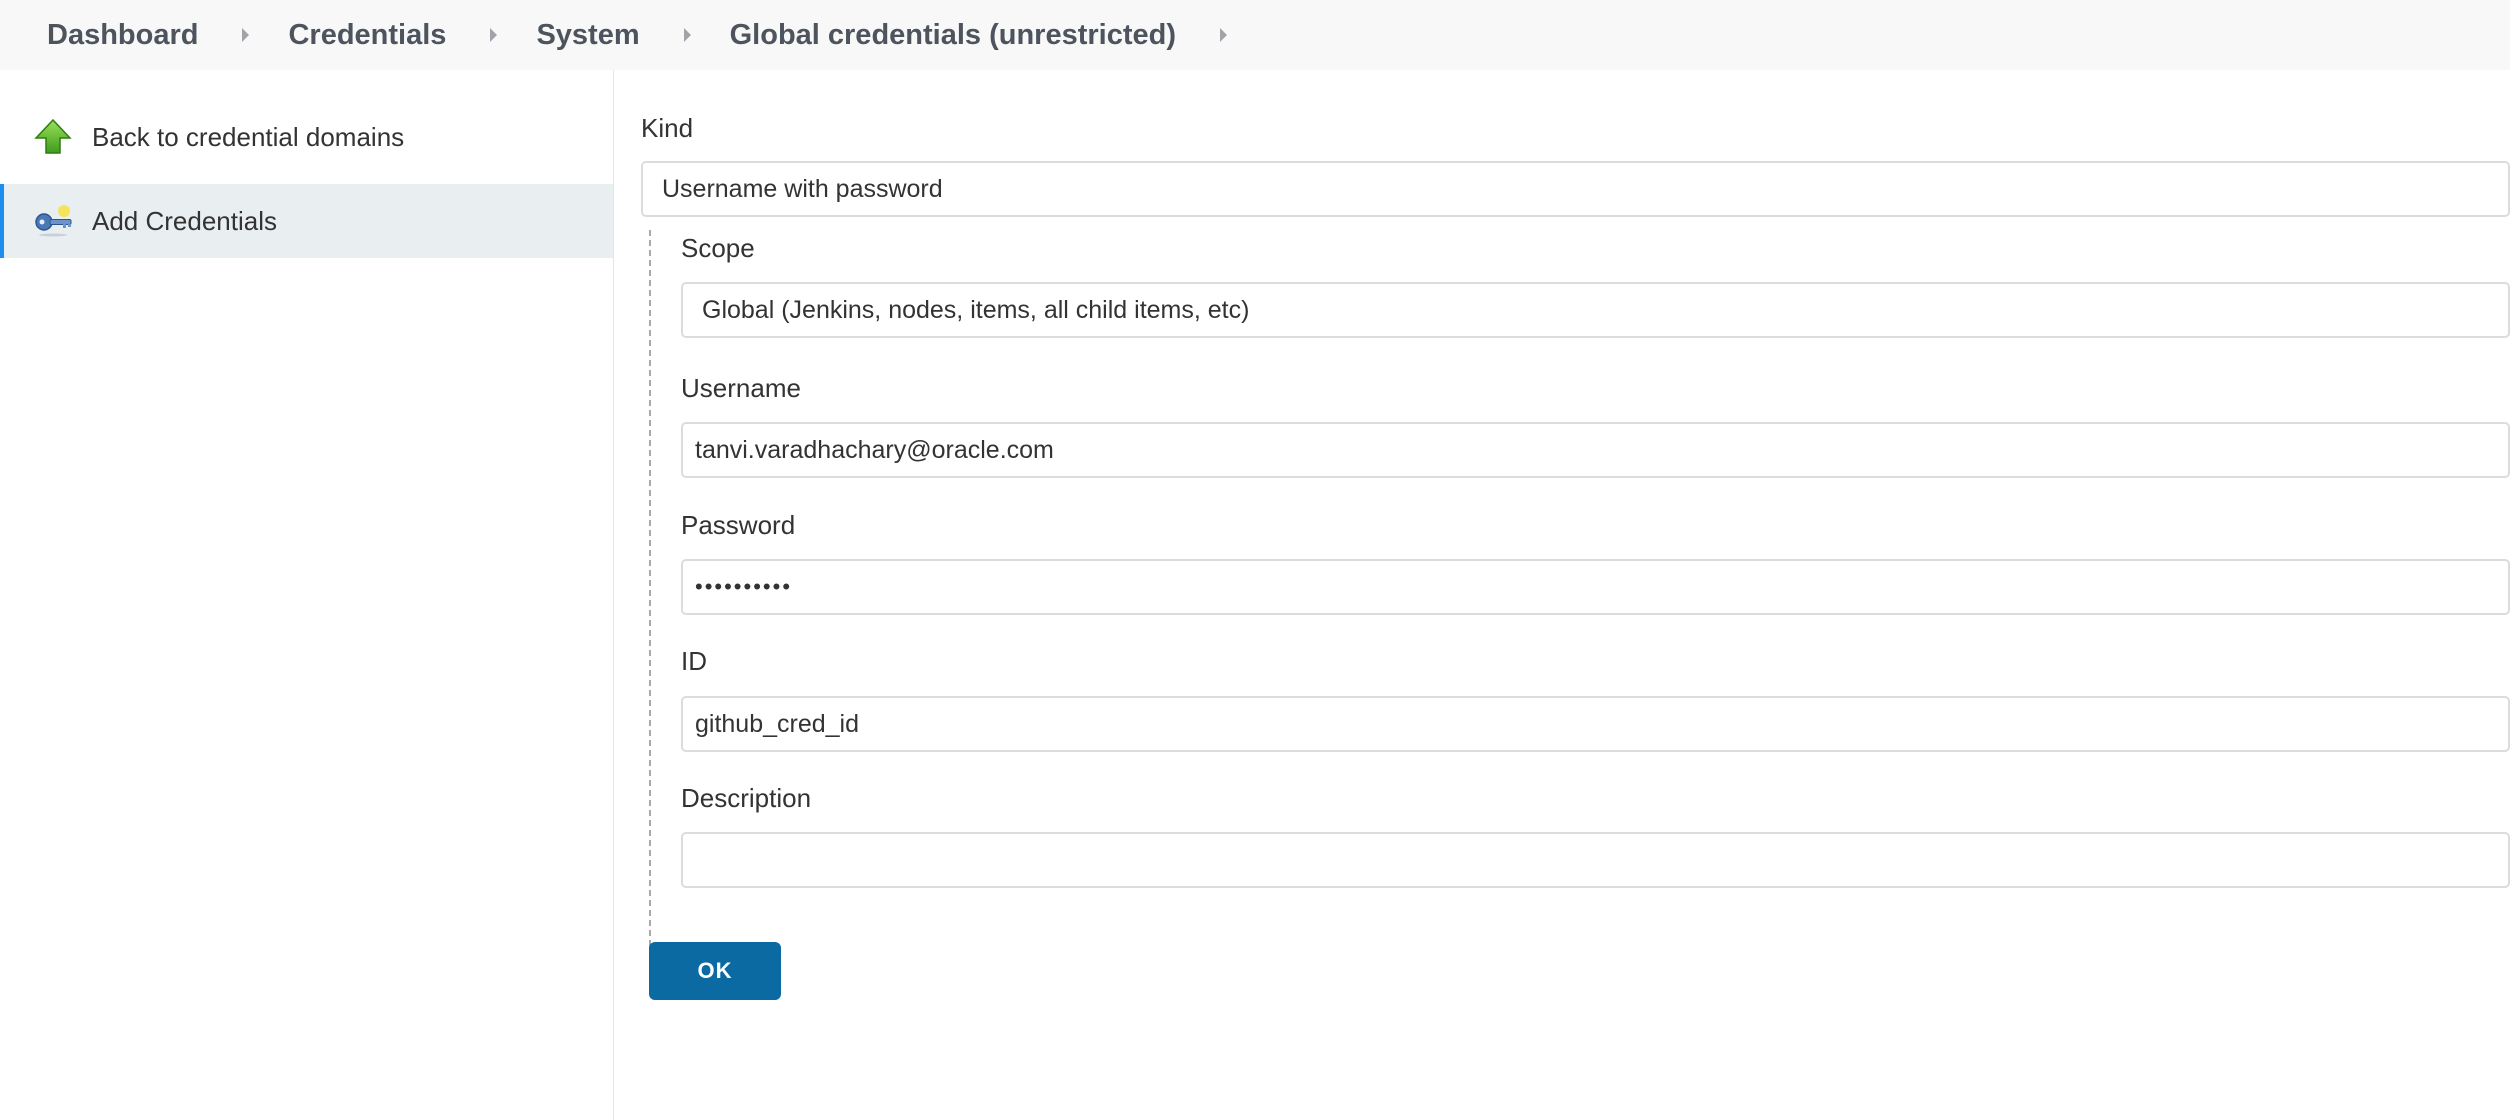 The width and height of the screenshot is (2510, 1120). What do you see at coordinates (1595, 860) in the screenshot?
I see `description-input` at bounding box center [1595, 860].